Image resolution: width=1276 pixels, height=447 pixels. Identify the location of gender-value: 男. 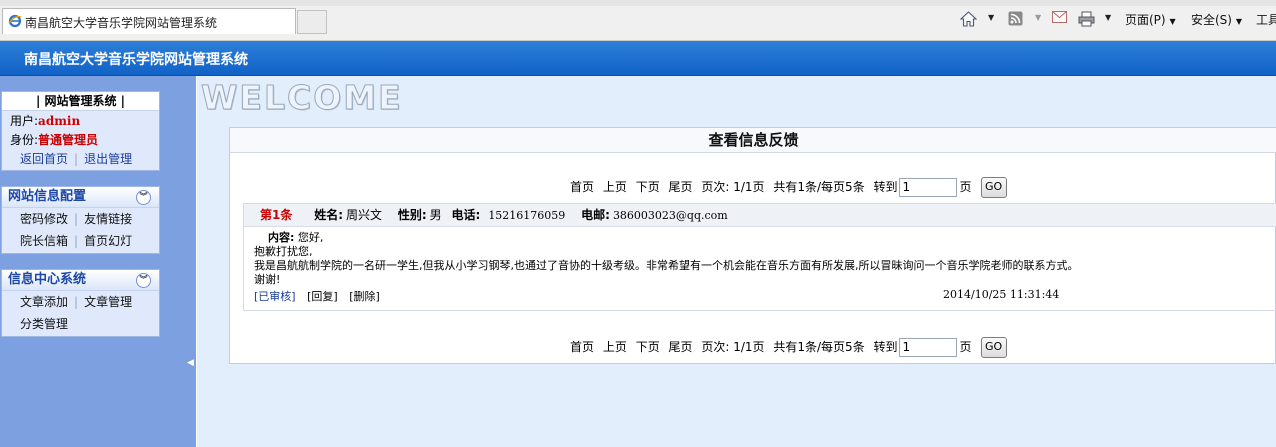
(435, 215).